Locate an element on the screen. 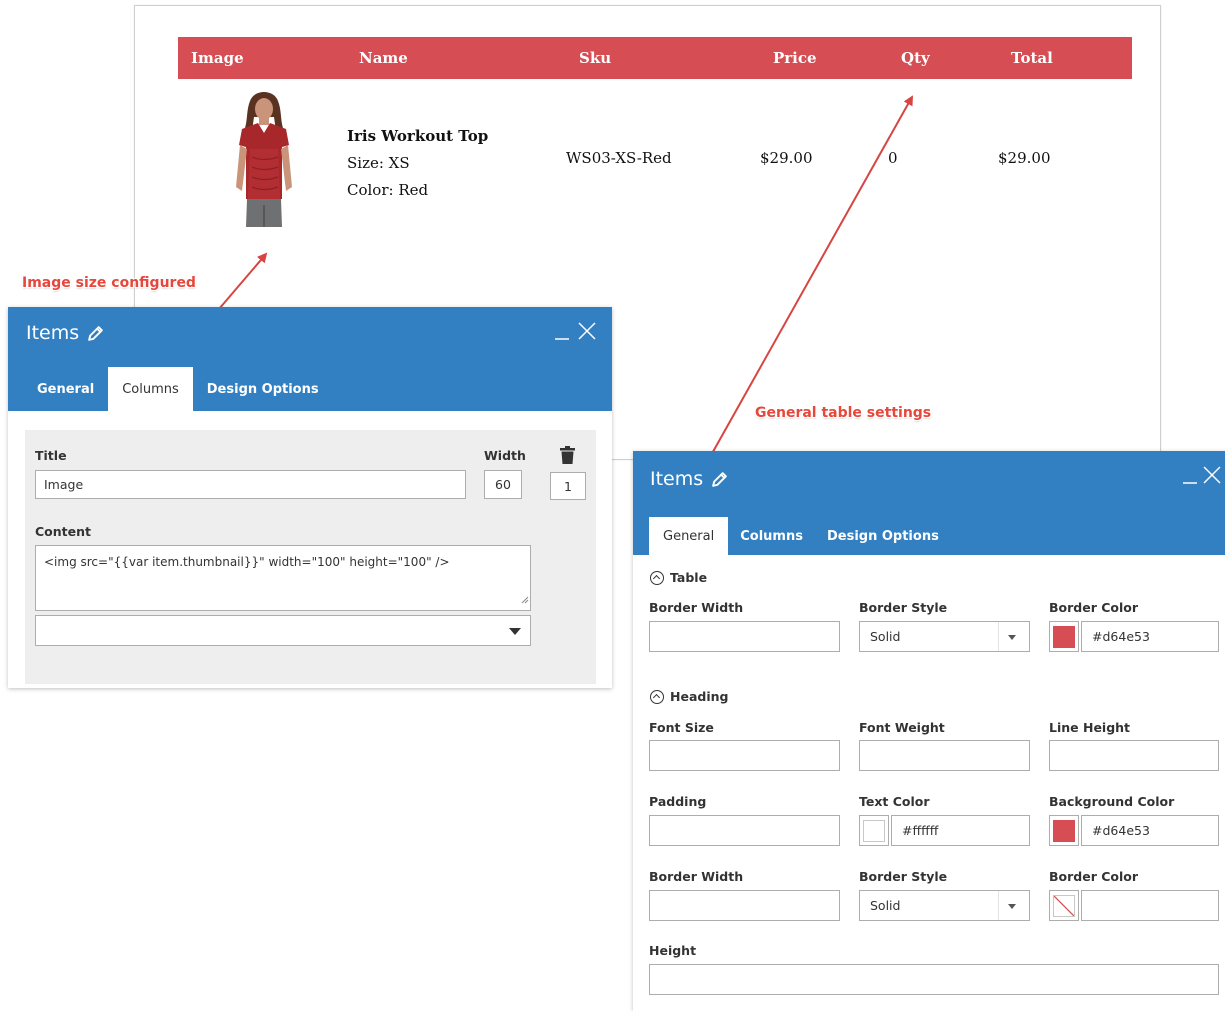 This screenshot has width=1225, height=1011. padding-label: Padding is located at coordinates (678, 801).